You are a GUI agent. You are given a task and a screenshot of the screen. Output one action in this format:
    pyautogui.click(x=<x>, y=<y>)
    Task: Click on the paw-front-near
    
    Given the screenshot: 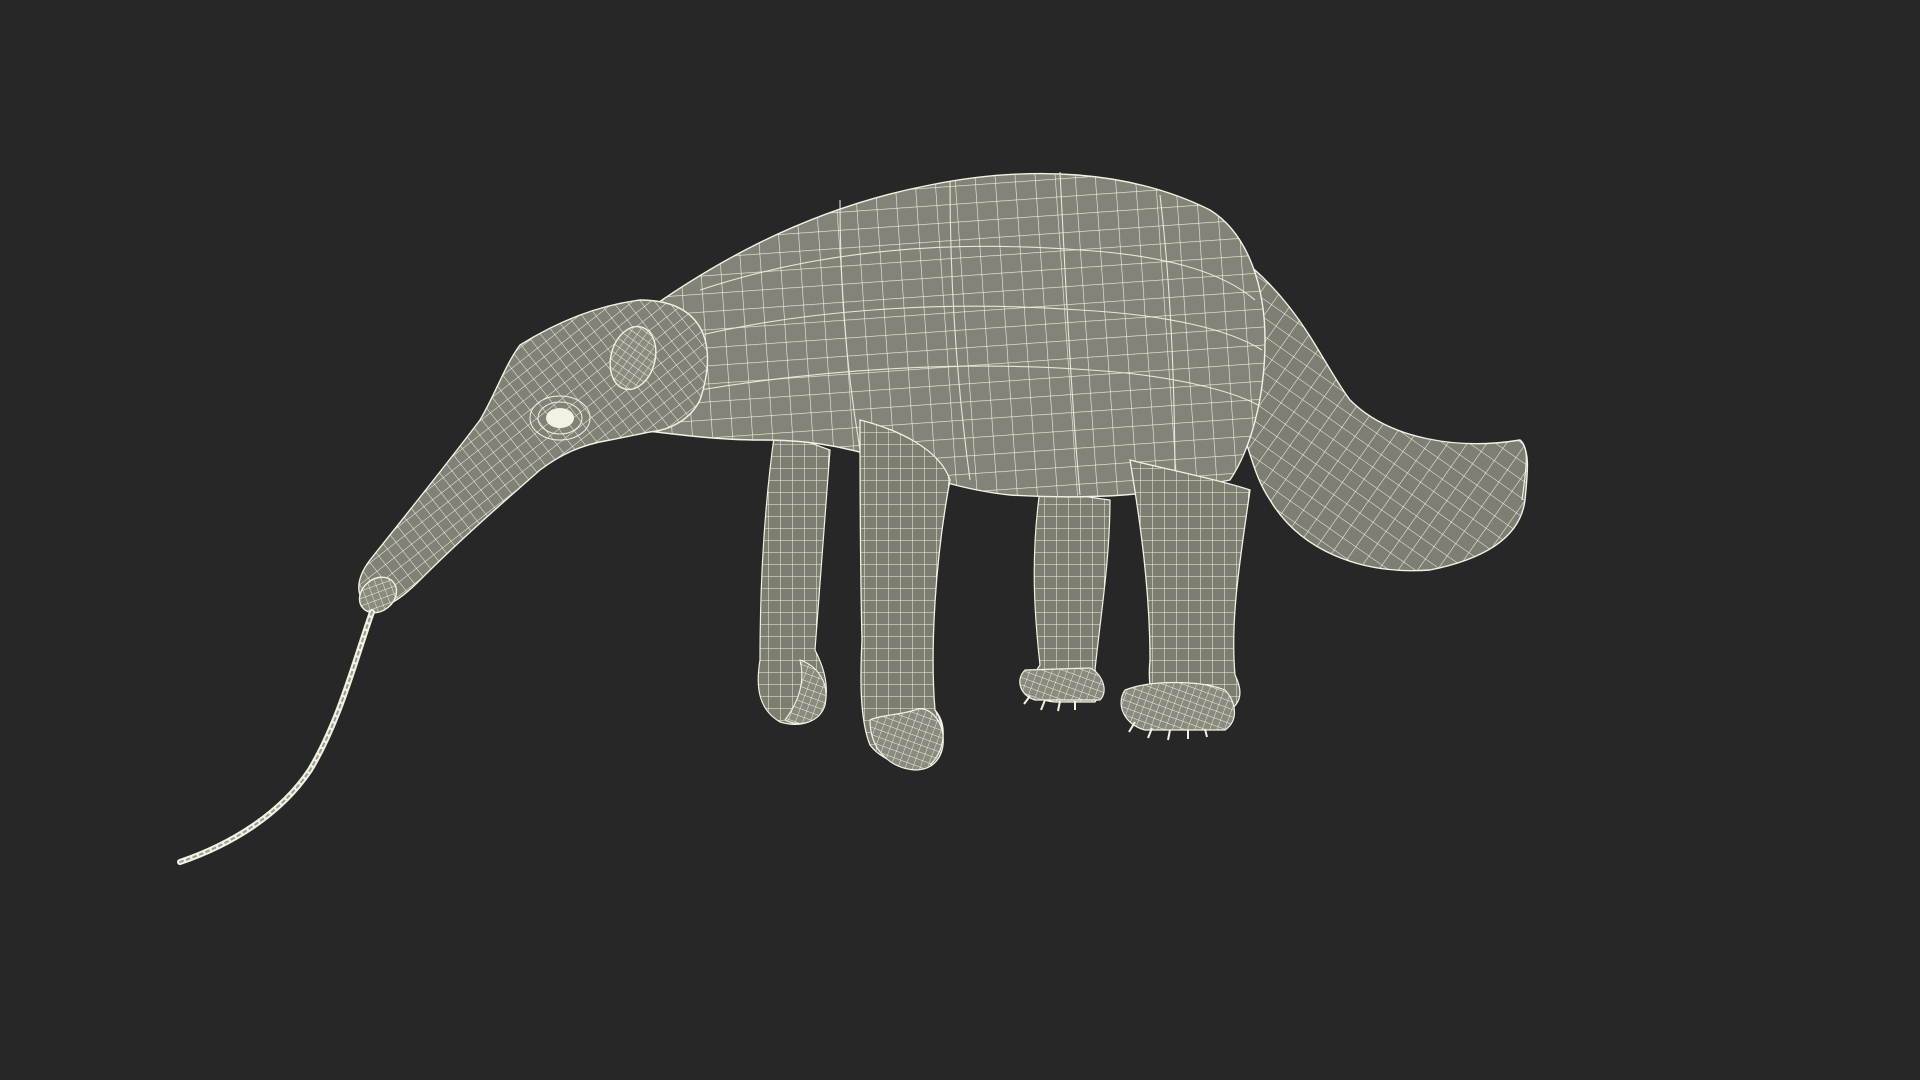 What is the action you would take?
    pyautogui.click(x=906, y=739)
    